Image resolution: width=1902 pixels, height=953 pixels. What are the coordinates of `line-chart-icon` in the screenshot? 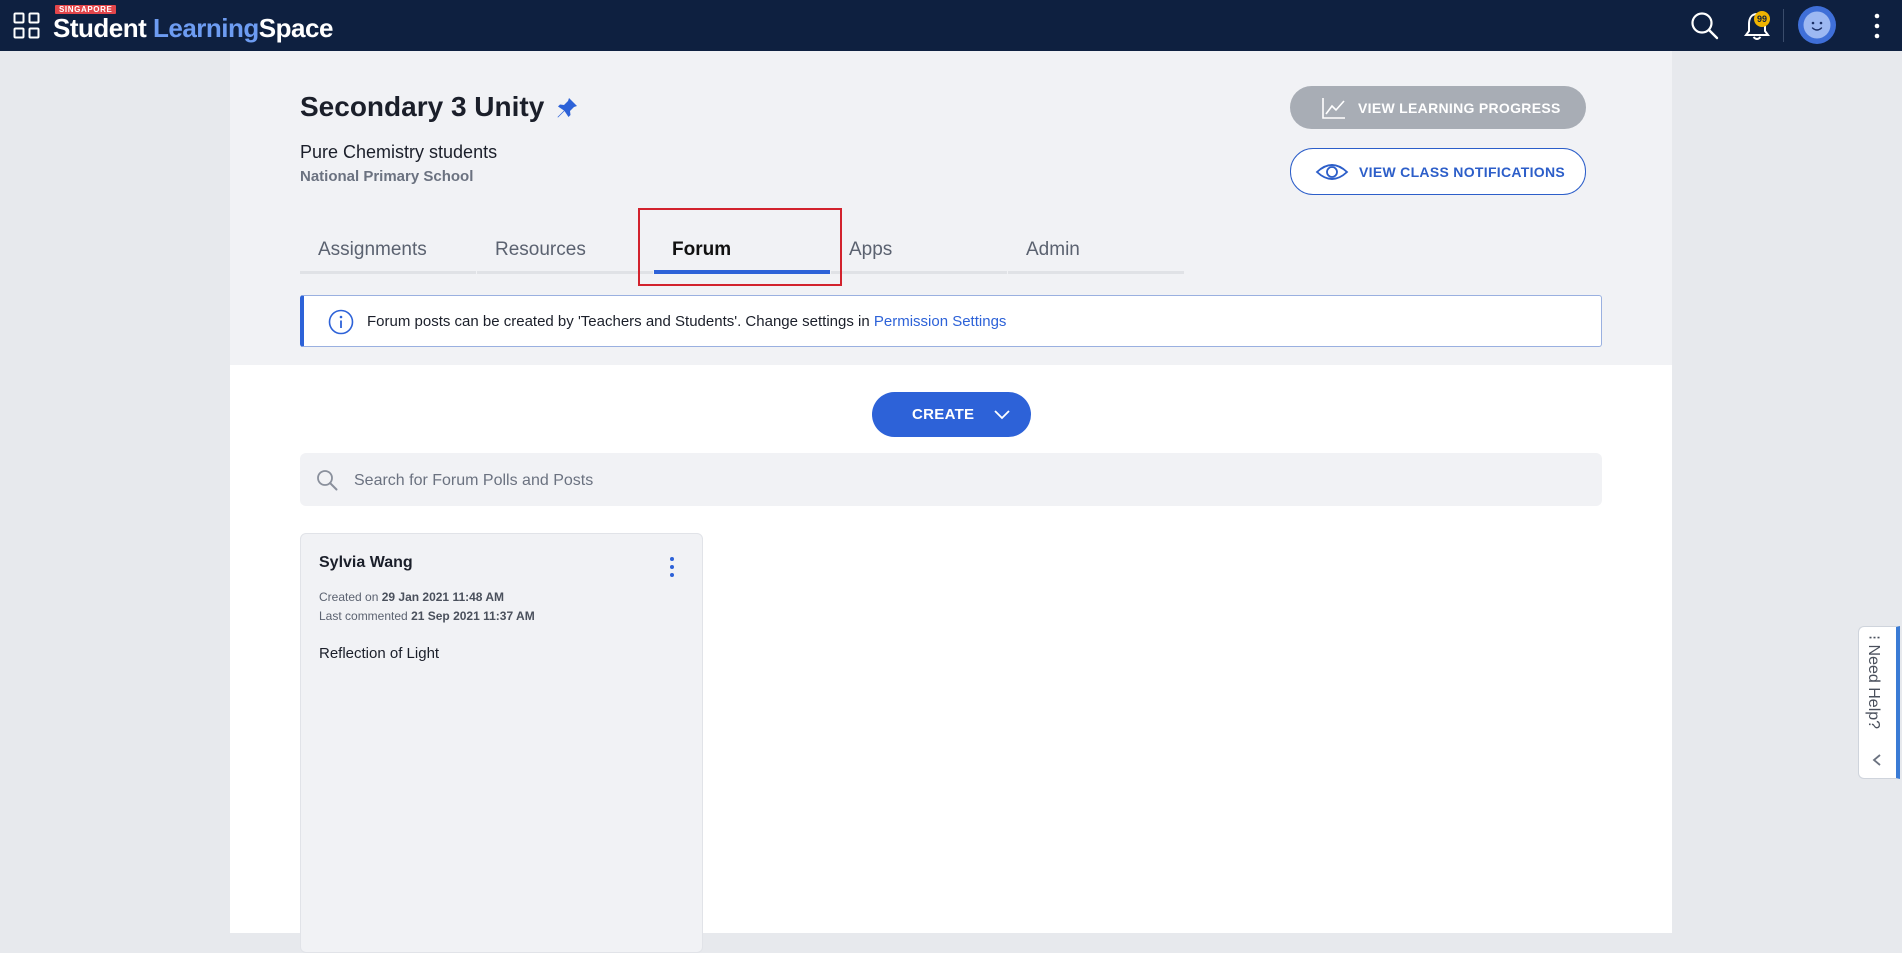 It's located at (1333, 108).